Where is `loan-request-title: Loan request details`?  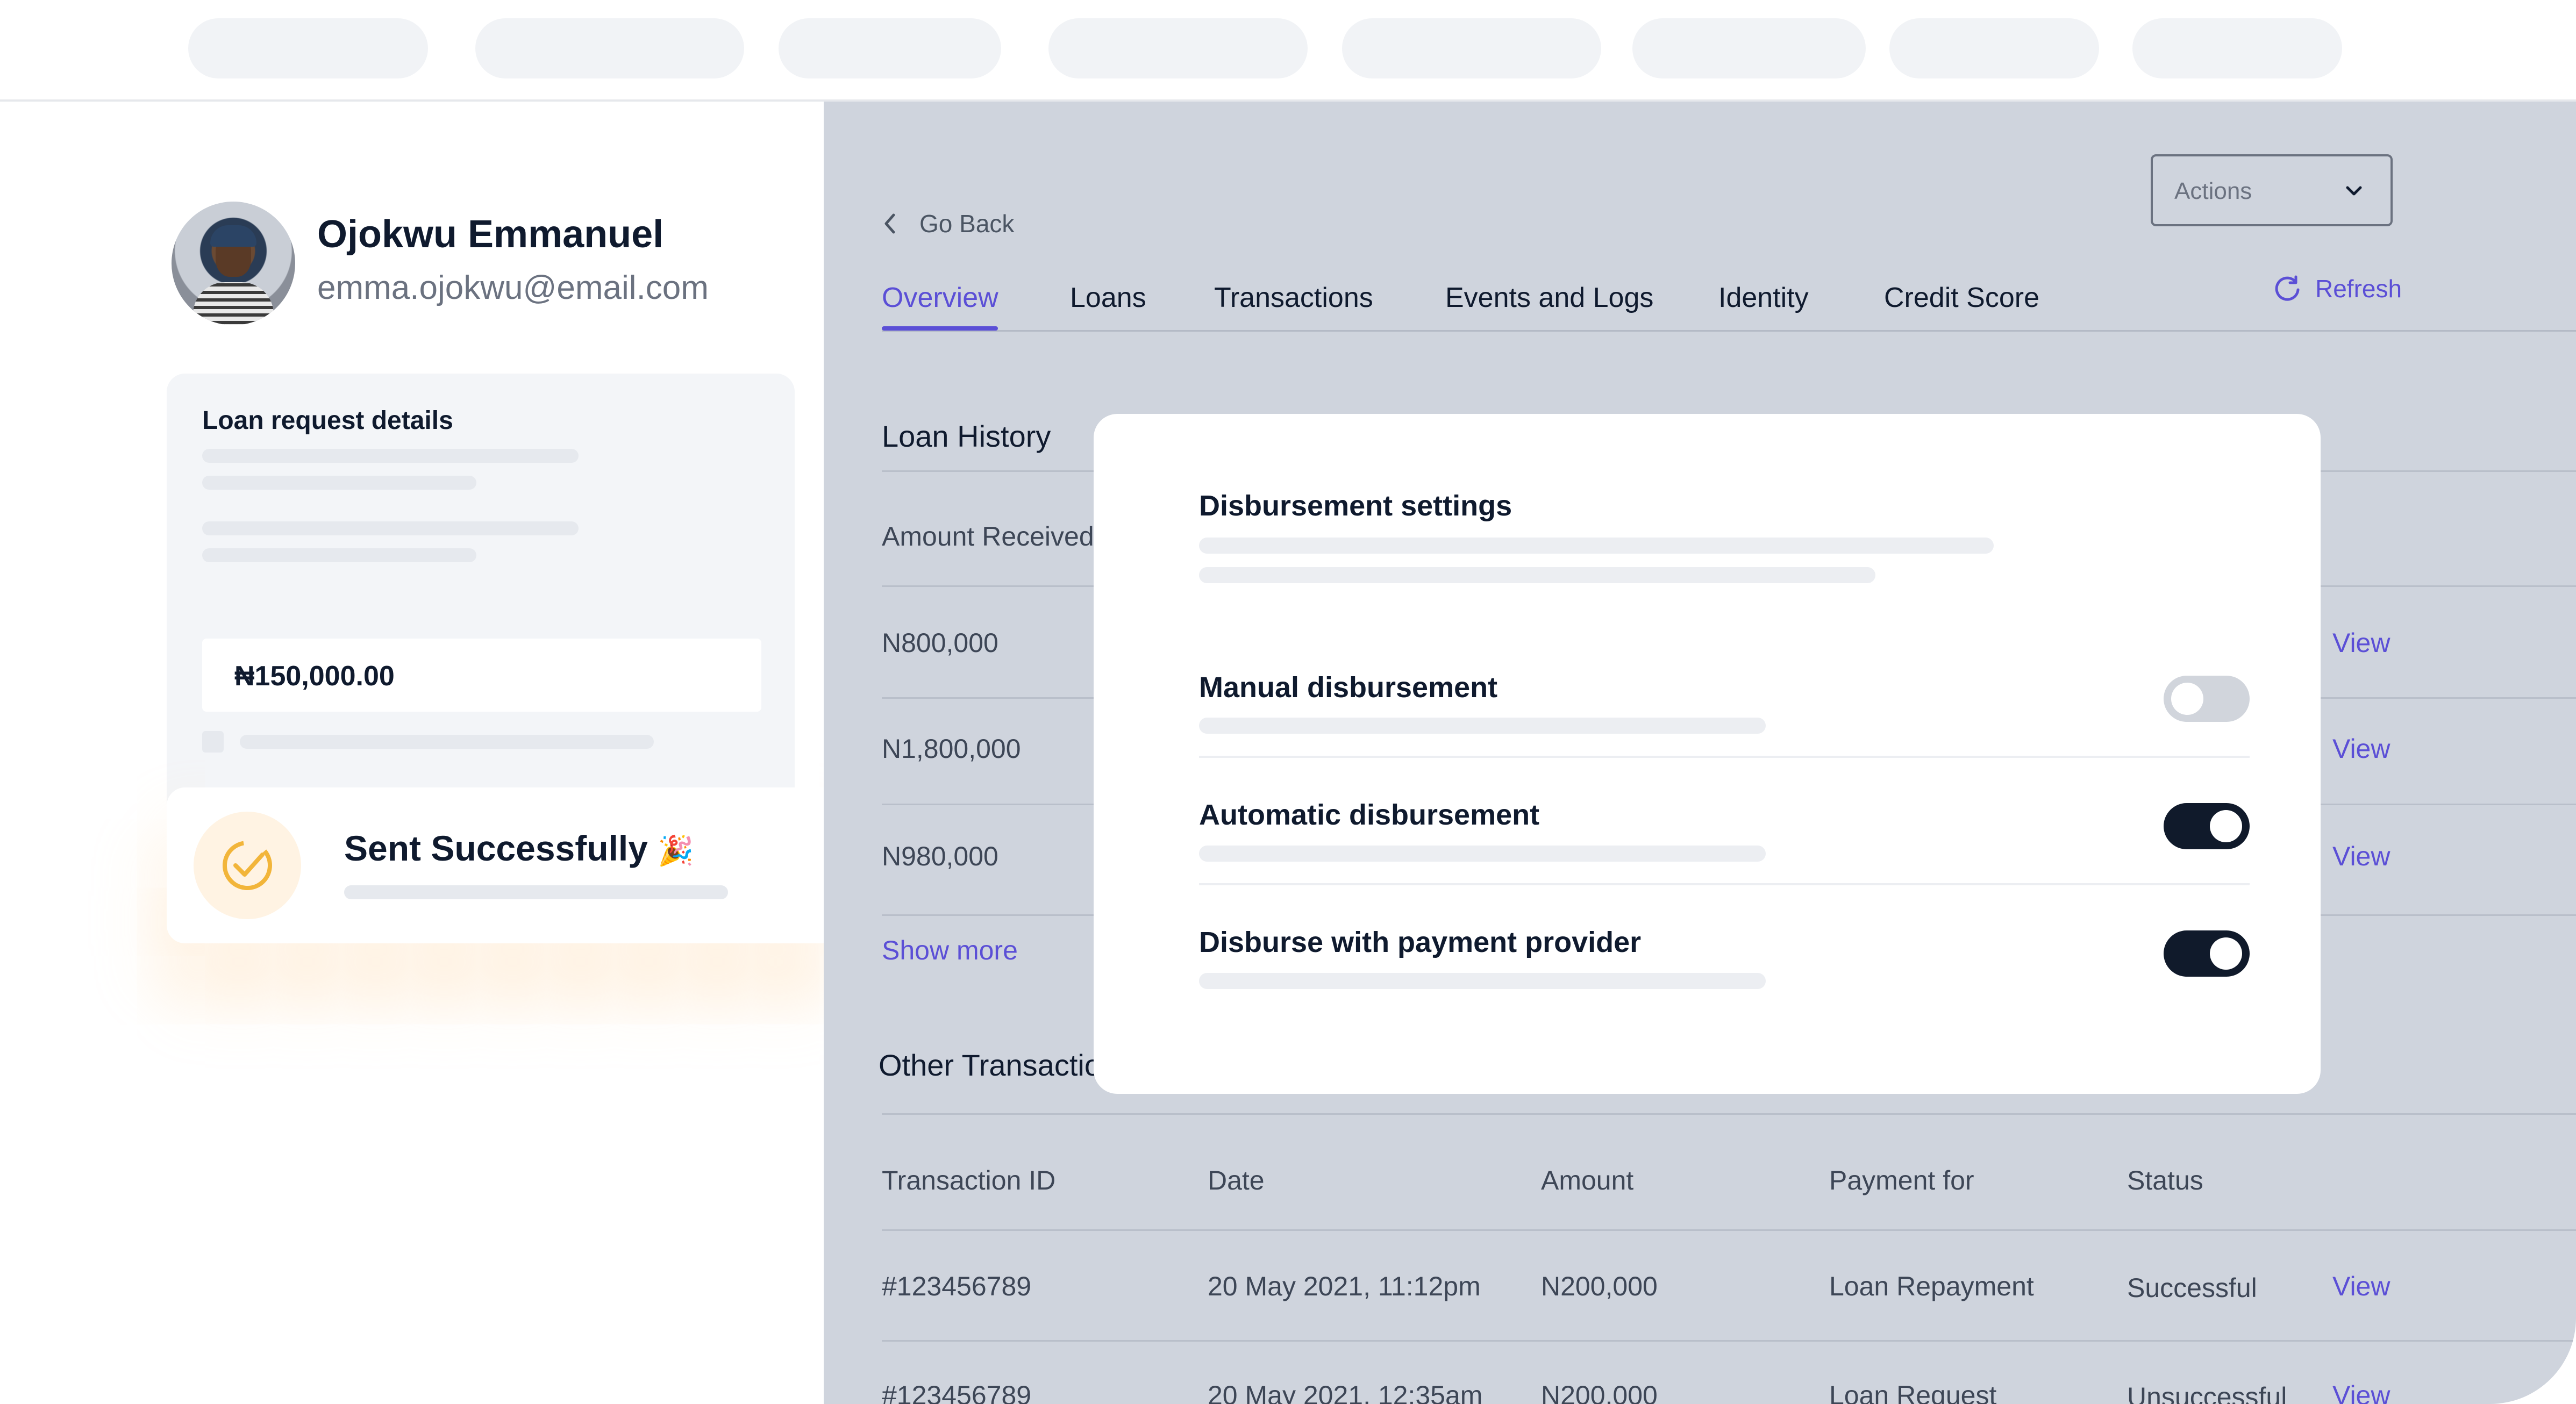 loan-request-title: Loan request details is located at coordinates (327, 420).